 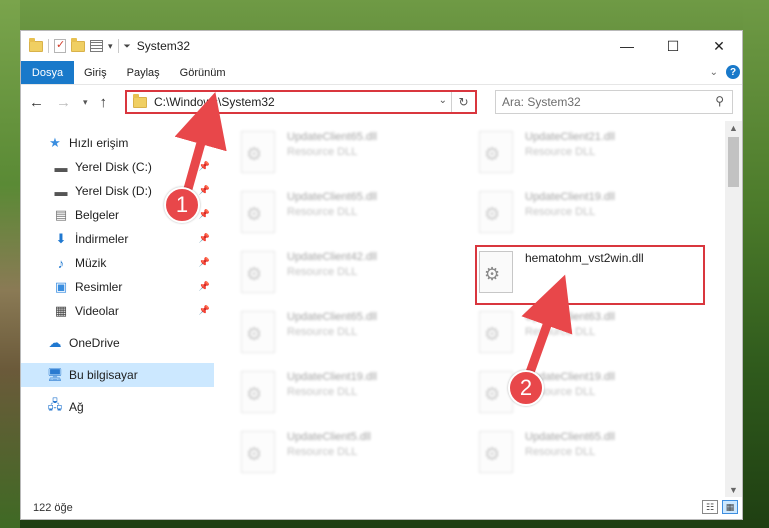 I want to click on sidebar-item-music: ♪ Müzik 📌, so click(x=117, y=263).